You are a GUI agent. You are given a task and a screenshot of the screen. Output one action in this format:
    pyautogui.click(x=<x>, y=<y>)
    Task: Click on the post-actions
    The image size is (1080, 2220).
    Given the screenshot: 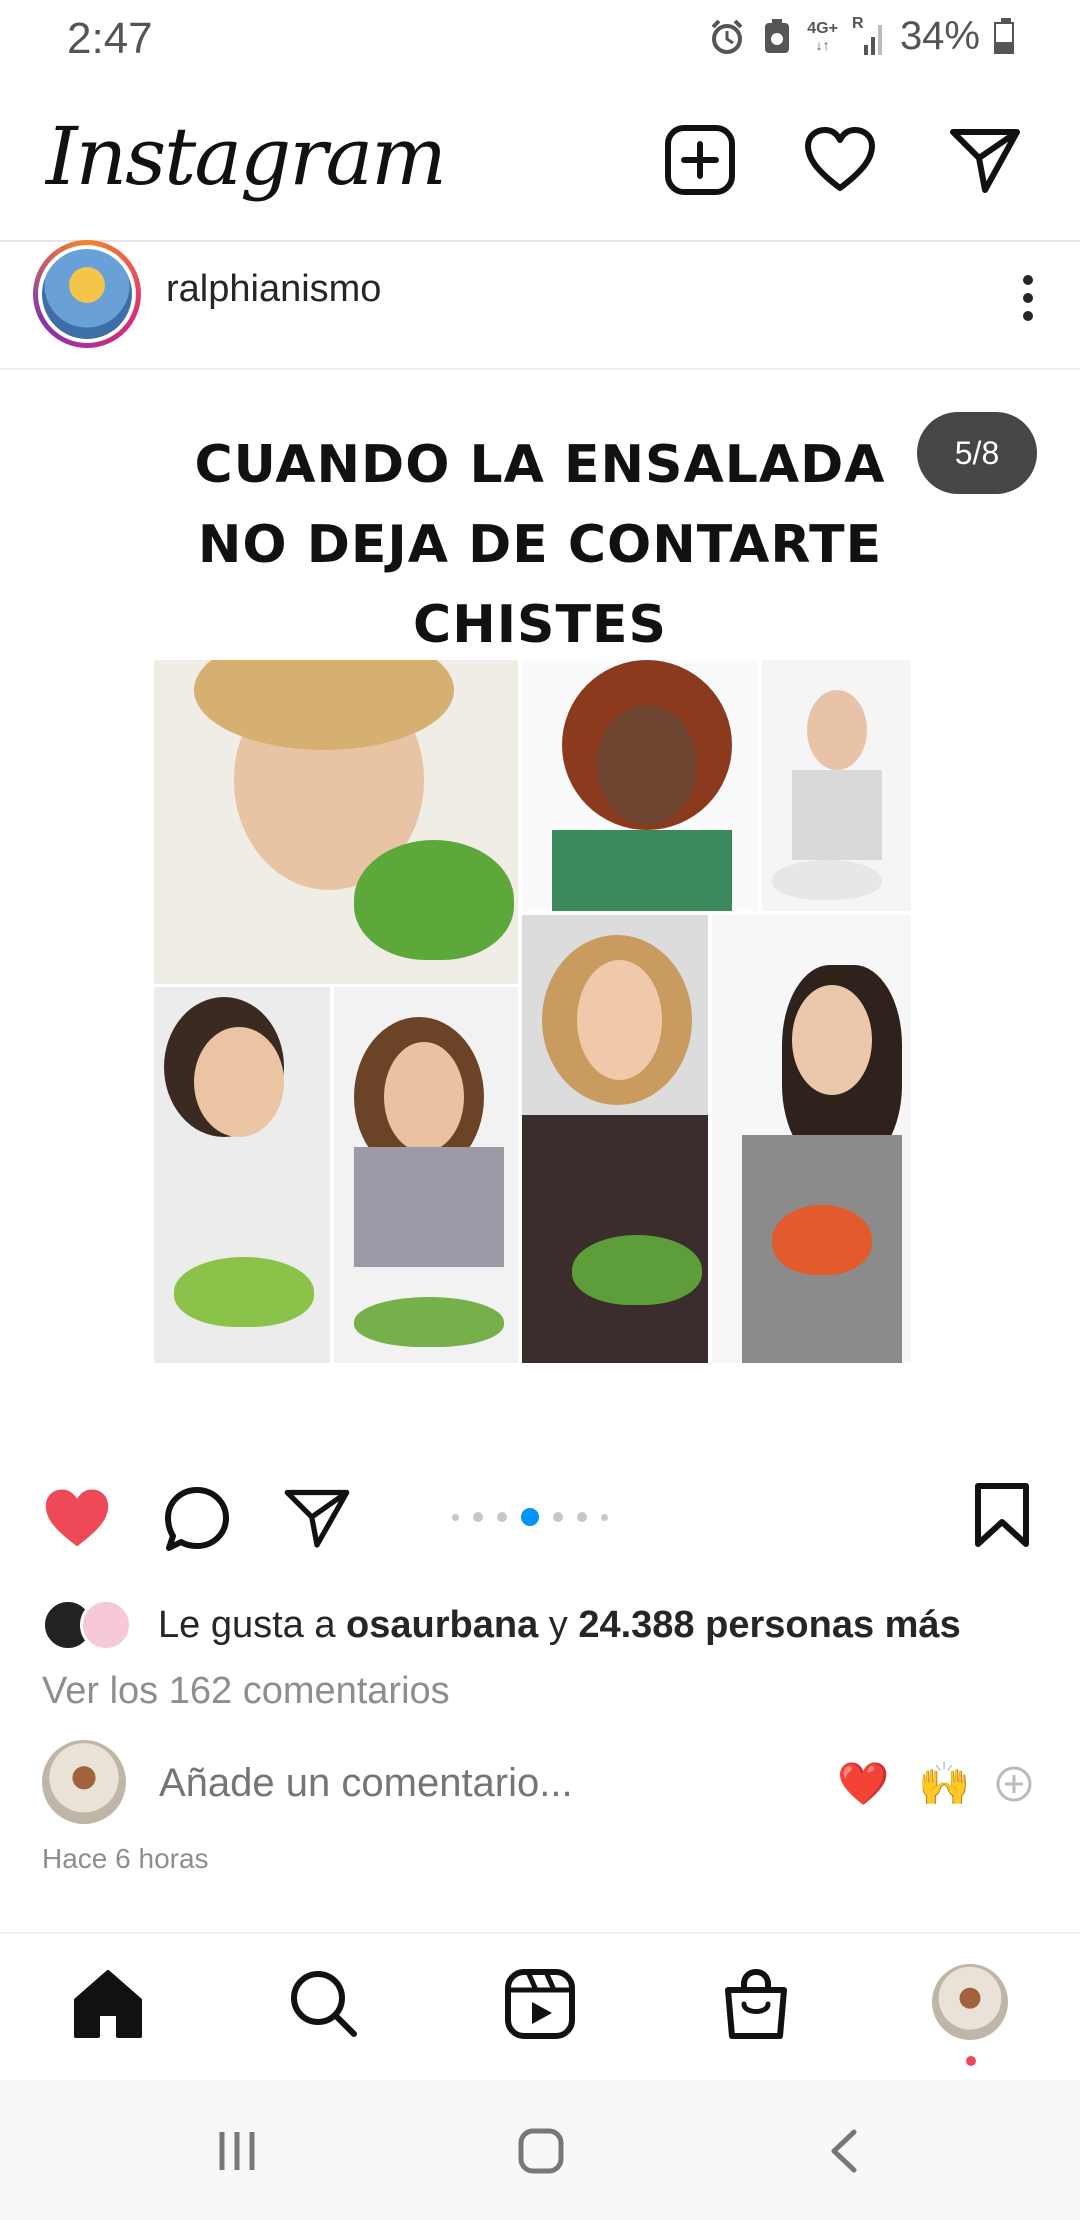 What is the action you would take?
    pyautogui.click(x=540, y=1515)
    